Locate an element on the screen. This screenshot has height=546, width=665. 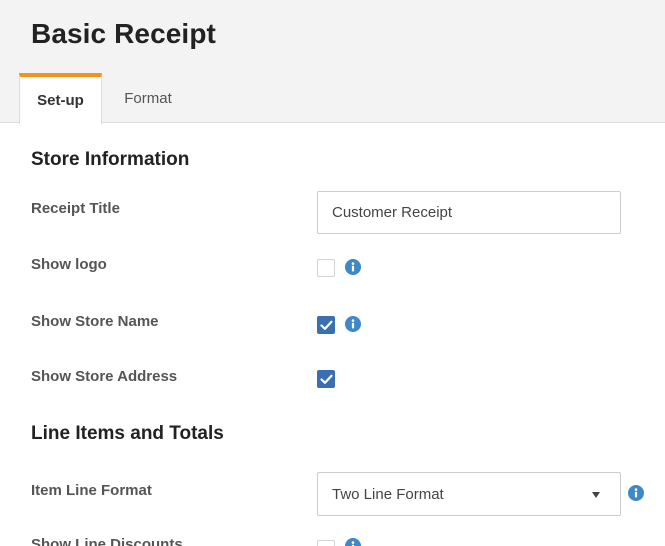
show-logo-label: Show logo is located at coordinates (69, 264).